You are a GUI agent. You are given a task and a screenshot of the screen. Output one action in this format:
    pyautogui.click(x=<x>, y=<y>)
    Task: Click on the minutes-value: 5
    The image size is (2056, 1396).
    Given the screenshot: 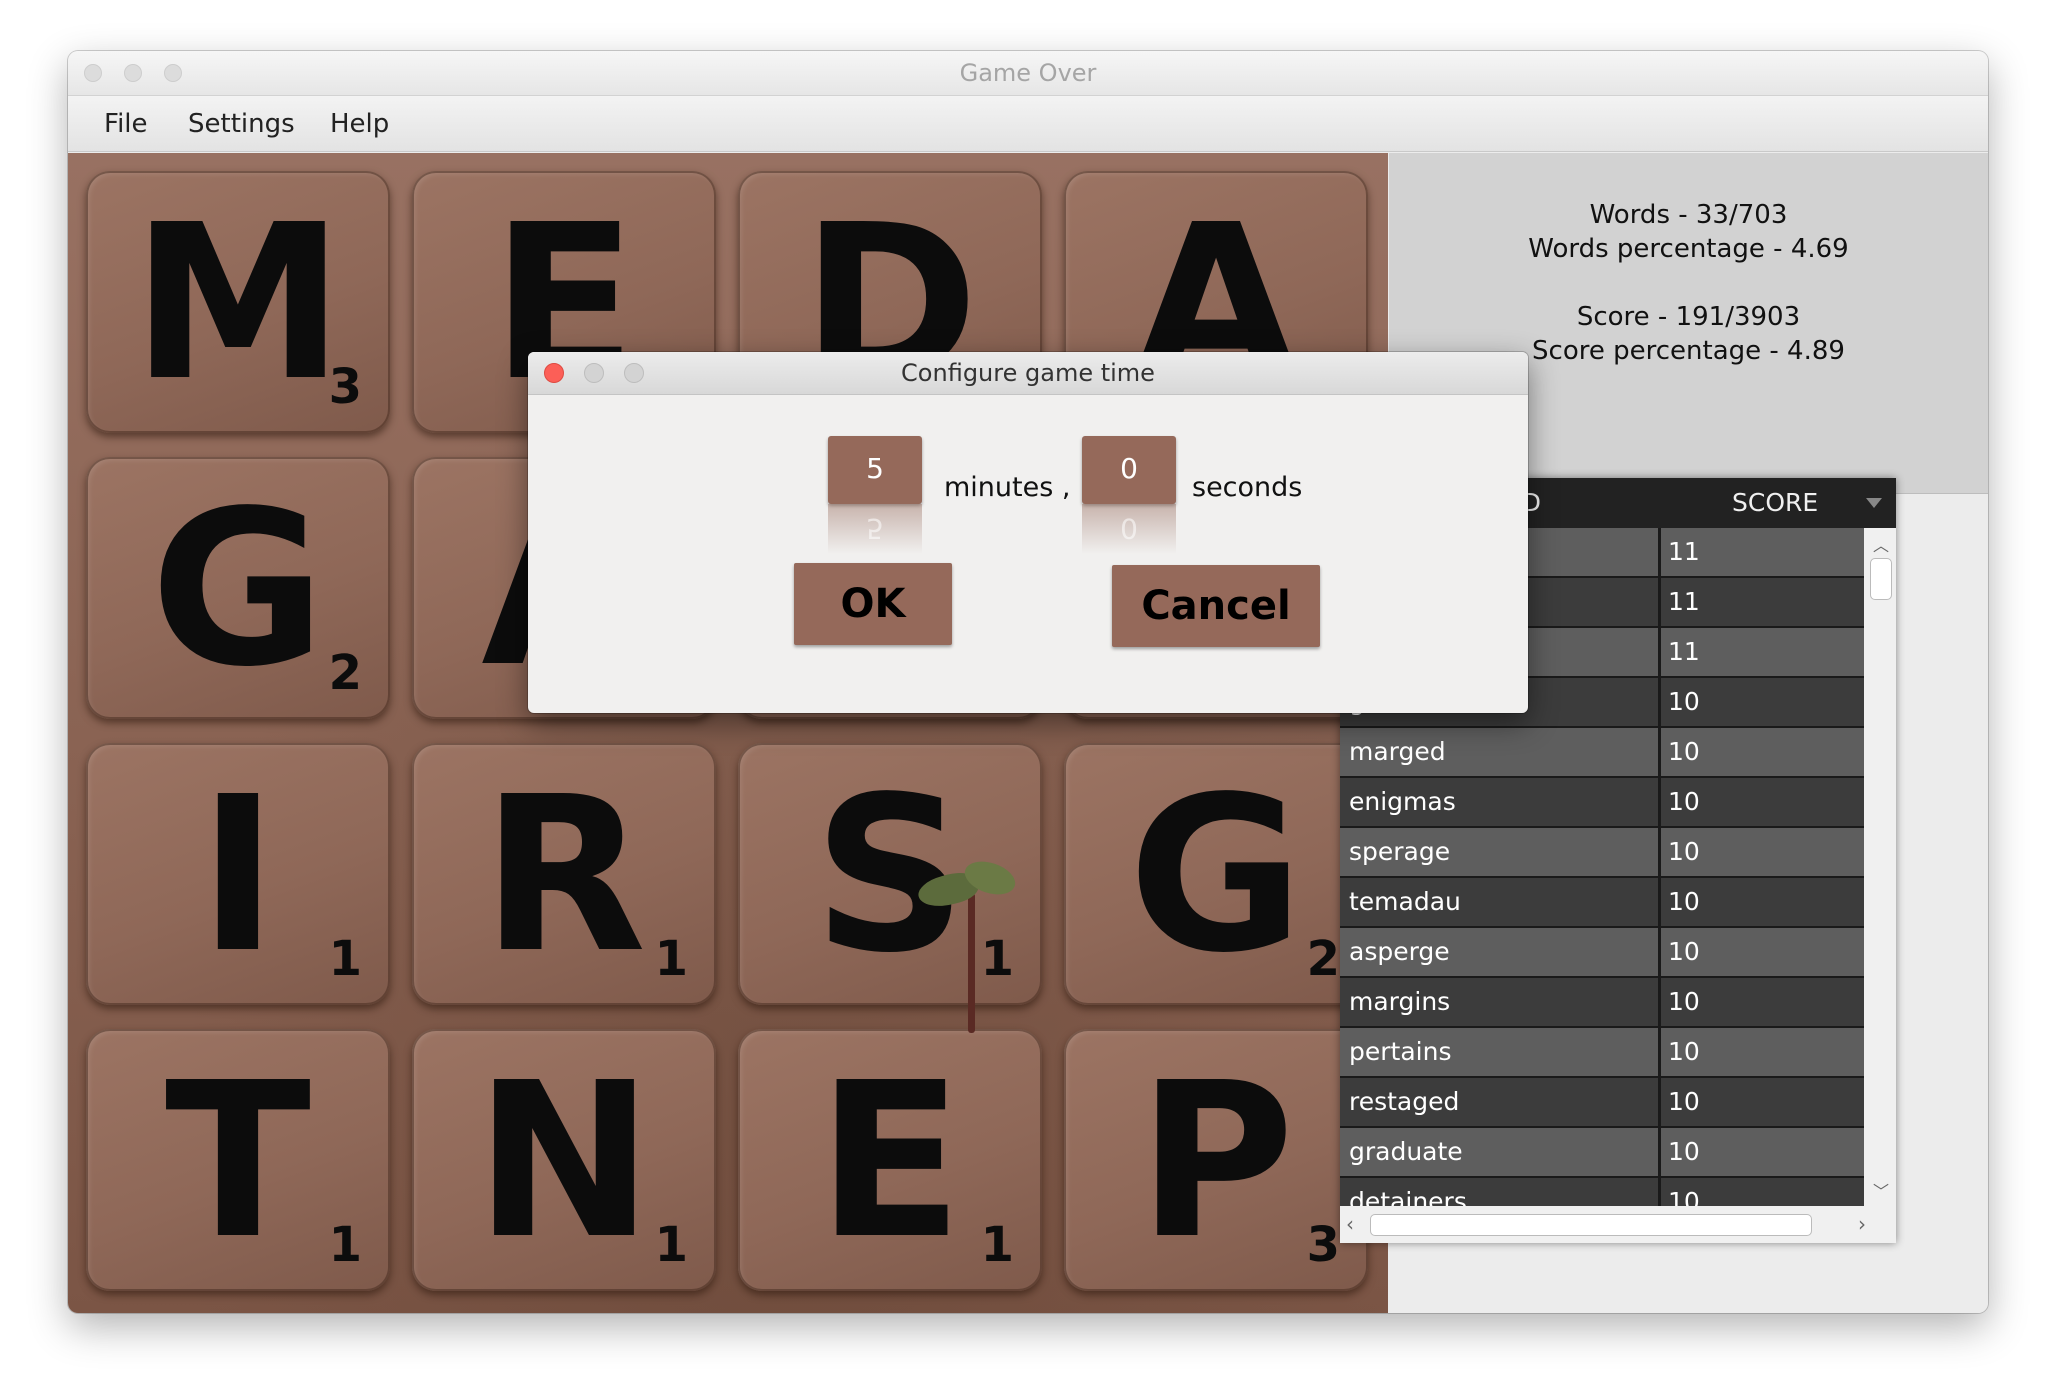 What is the action you would take?
    pyautogui.click(x=875, y=468)
    